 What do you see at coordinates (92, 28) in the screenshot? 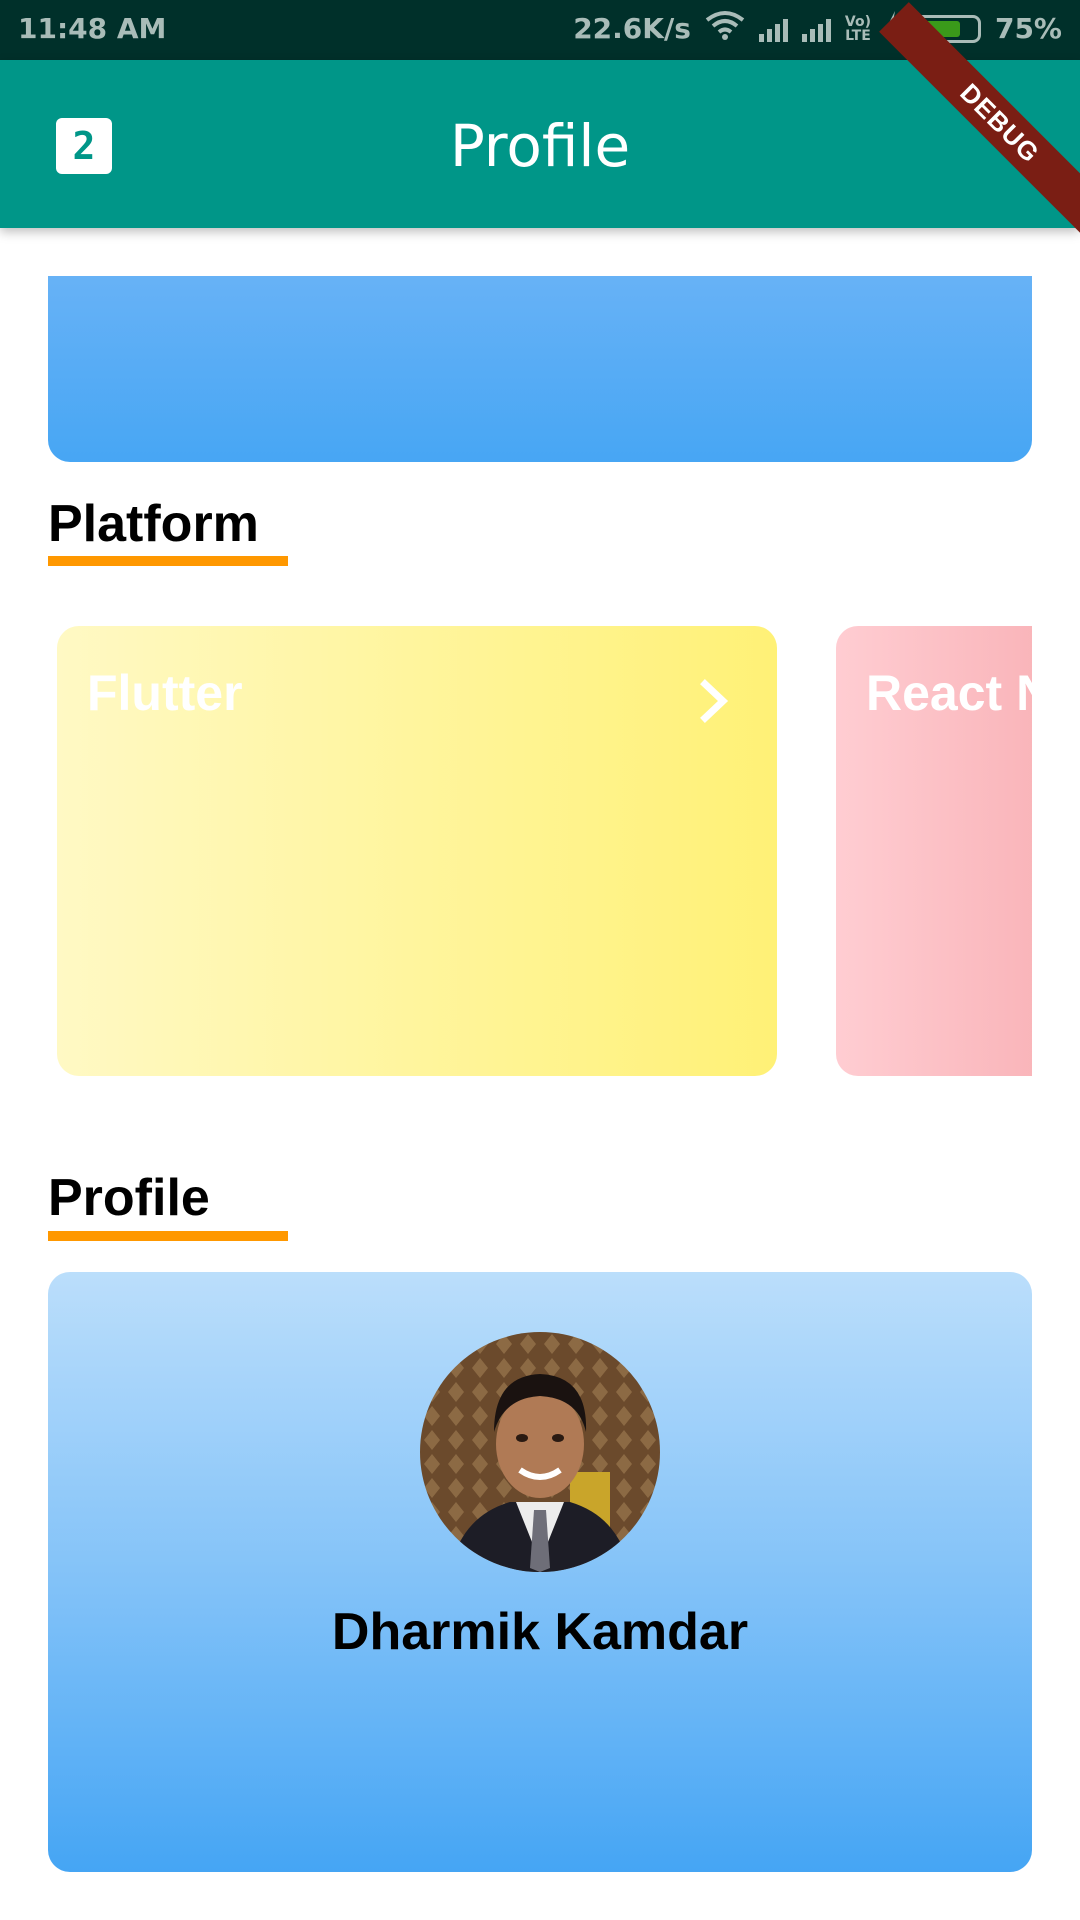
I see `status-time: 11:48 AM` at bounding box center [92, 28].